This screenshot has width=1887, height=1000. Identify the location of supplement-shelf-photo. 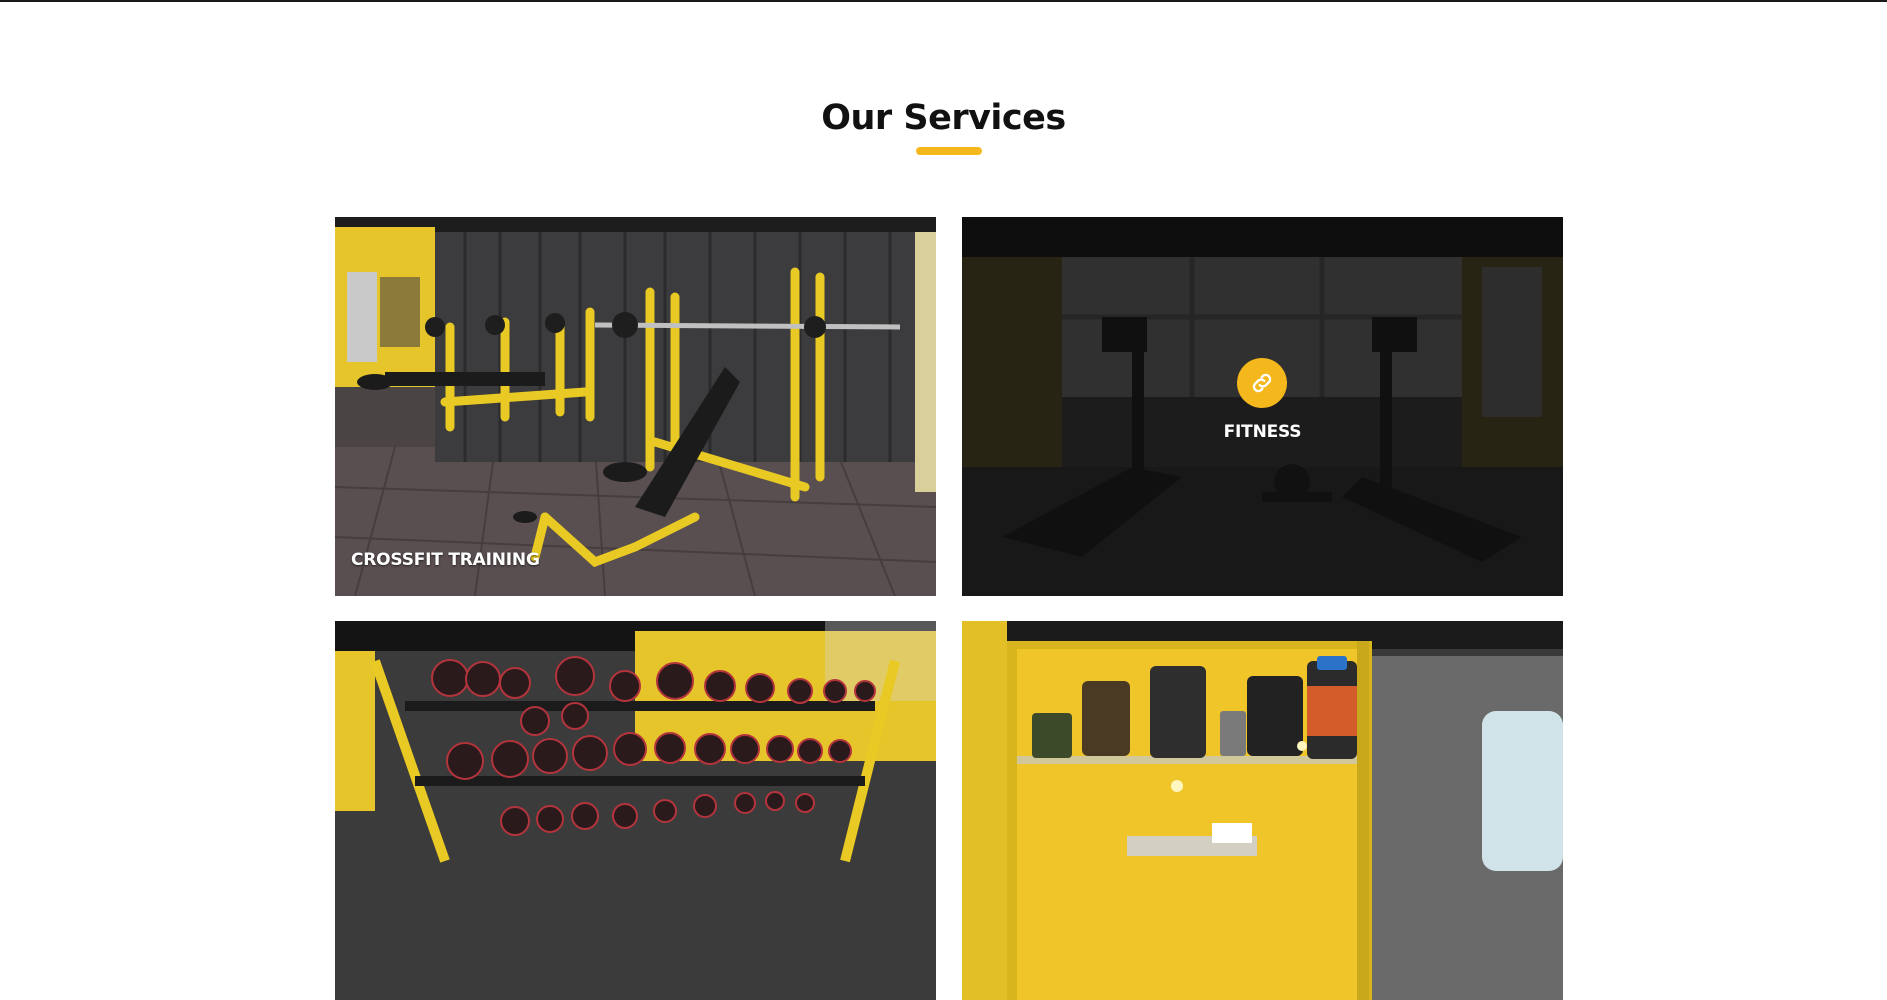
(1262, 810).